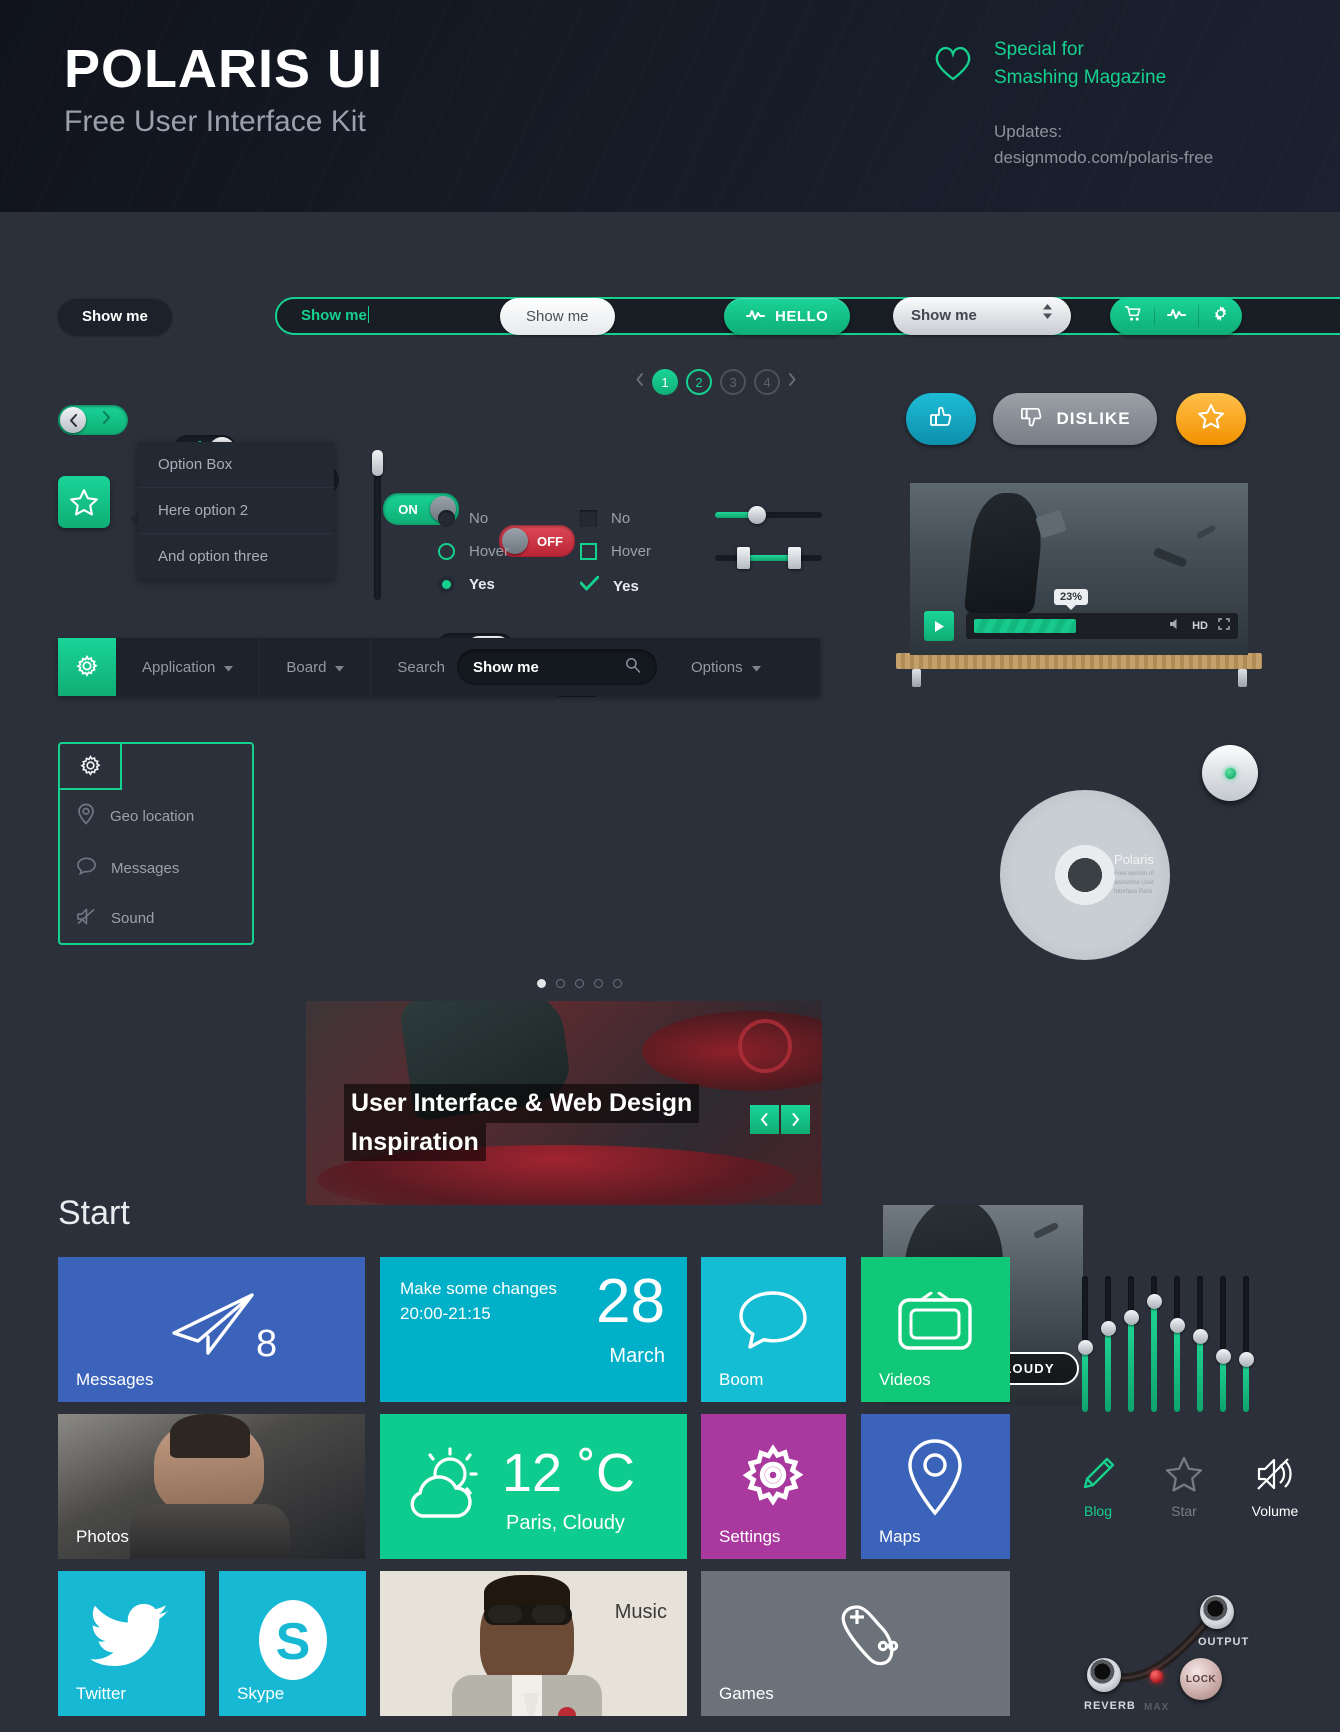  Describe the element at coordinates (773, 1486) in the screenshot. I see `tile-settings: Settings` at that location.